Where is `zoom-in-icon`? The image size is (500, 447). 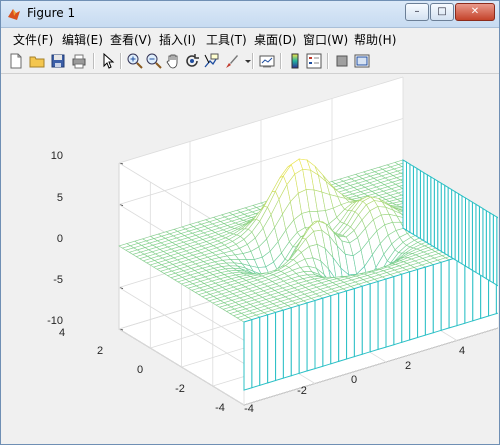
zoom-in-icon is located at coordinates (135, 61).